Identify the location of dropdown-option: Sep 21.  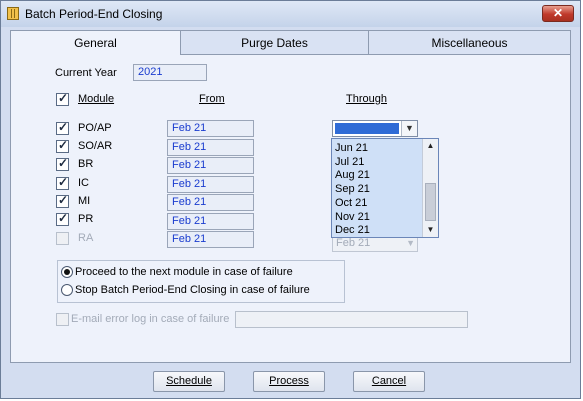
(352, 189).